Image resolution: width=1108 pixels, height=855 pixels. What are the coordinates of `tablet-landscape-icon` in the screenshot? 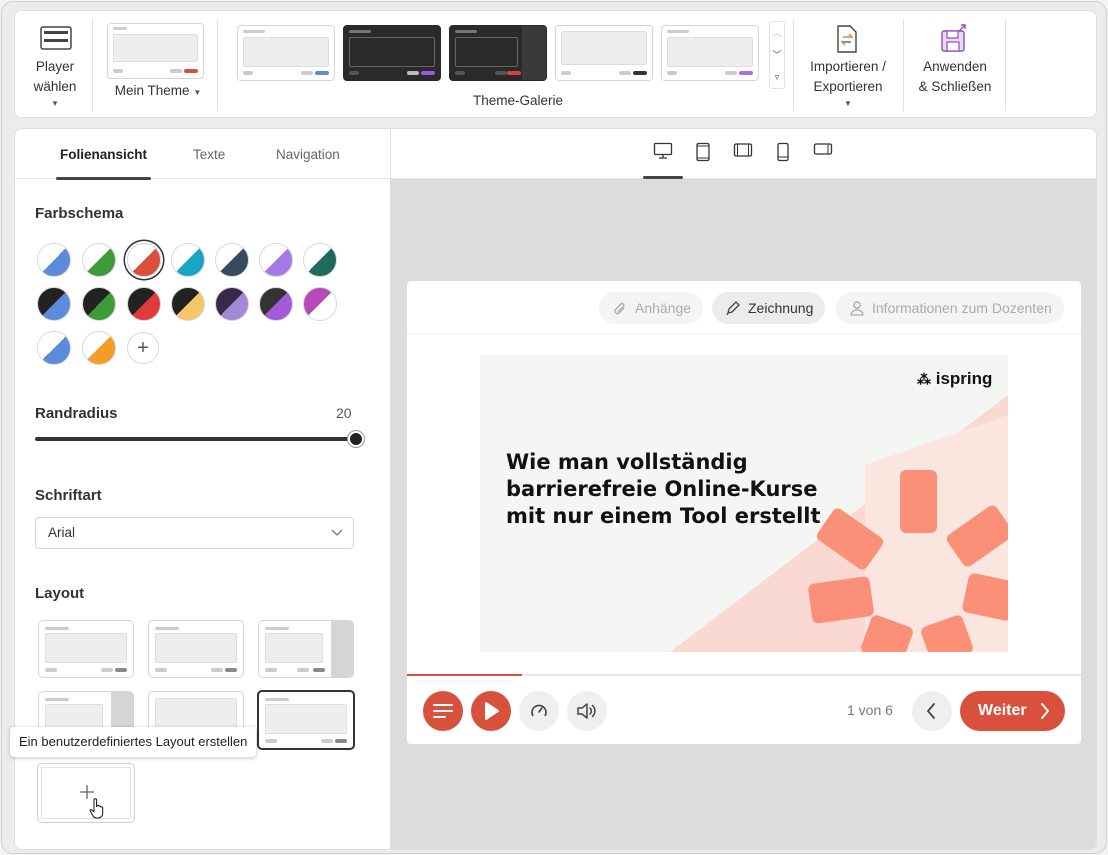 It's located at (743, 154).